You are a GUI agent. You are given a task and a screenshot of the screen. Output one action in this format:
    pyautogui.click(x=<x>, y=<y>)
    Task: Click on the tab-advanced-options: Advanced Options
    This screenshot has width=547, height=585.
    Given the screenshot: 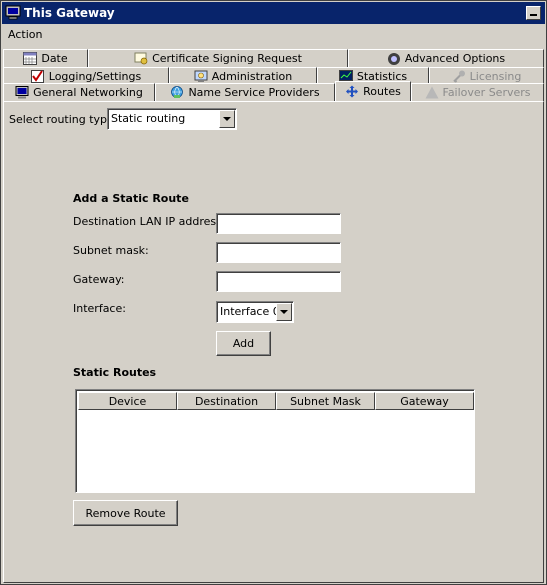 What is the action you would take?
    pyautogui.click(x=446, y=58)
    